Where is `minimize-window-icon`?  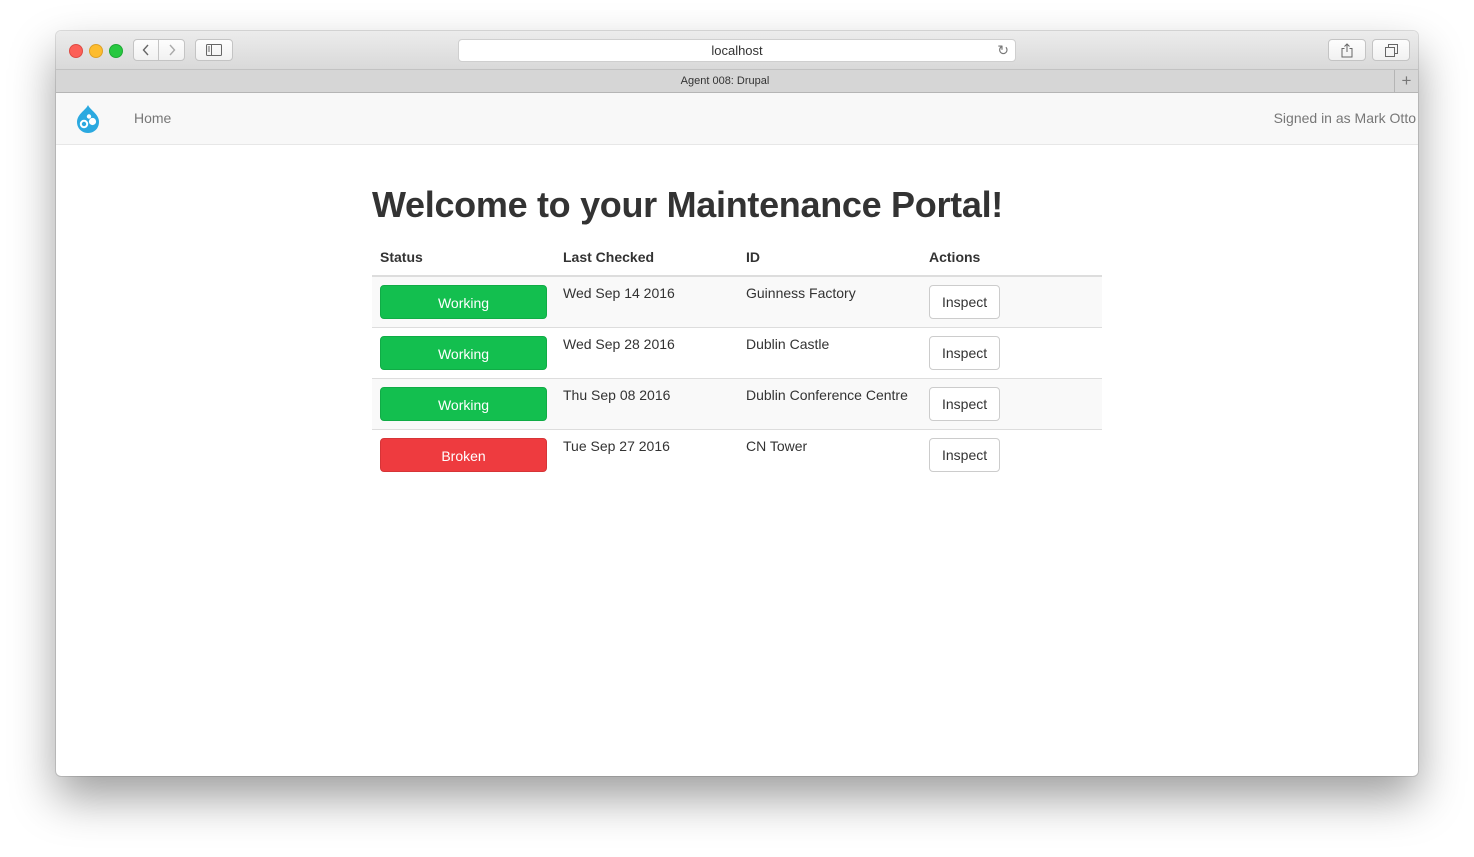 minimize-window-icon is located at coordinates (96, 51).